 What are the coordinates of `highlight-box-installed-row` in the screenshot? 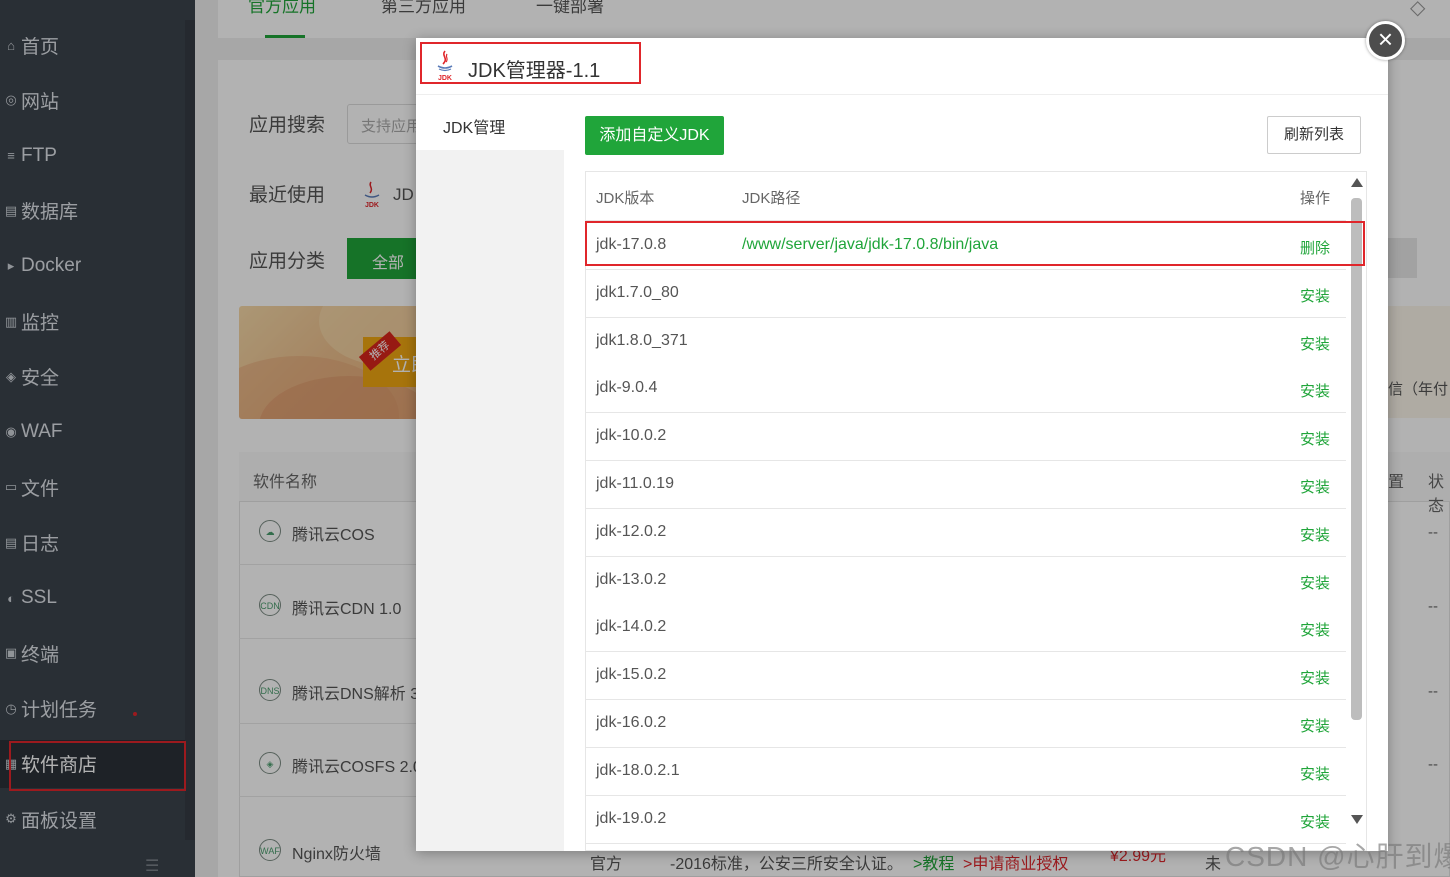 It's located at (975, 243).